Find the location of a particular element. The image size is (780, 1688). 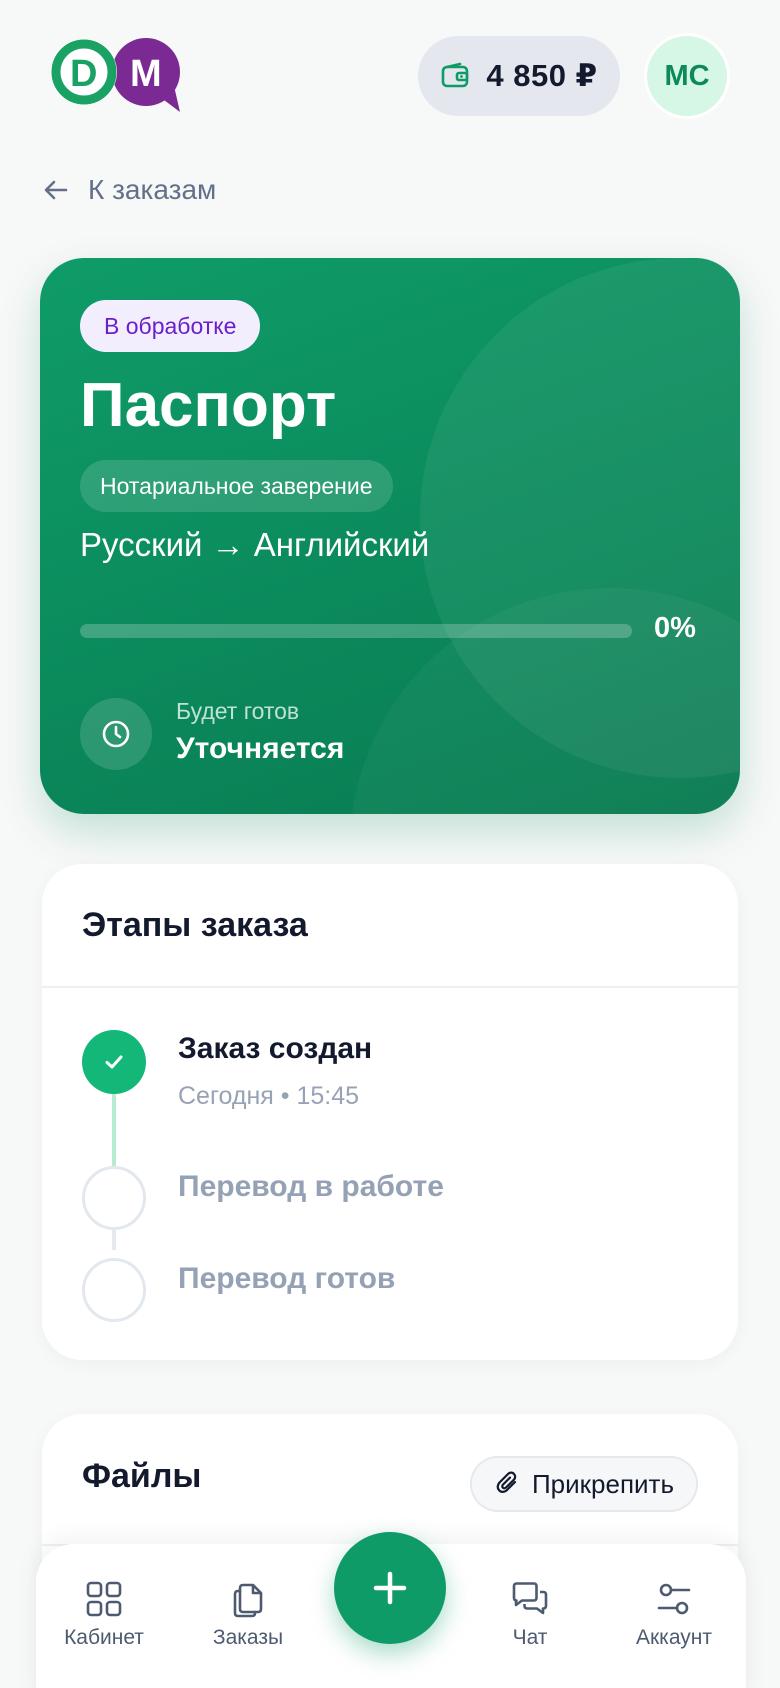

step-title: Перевод готов is located at coordinates (287, 1278).